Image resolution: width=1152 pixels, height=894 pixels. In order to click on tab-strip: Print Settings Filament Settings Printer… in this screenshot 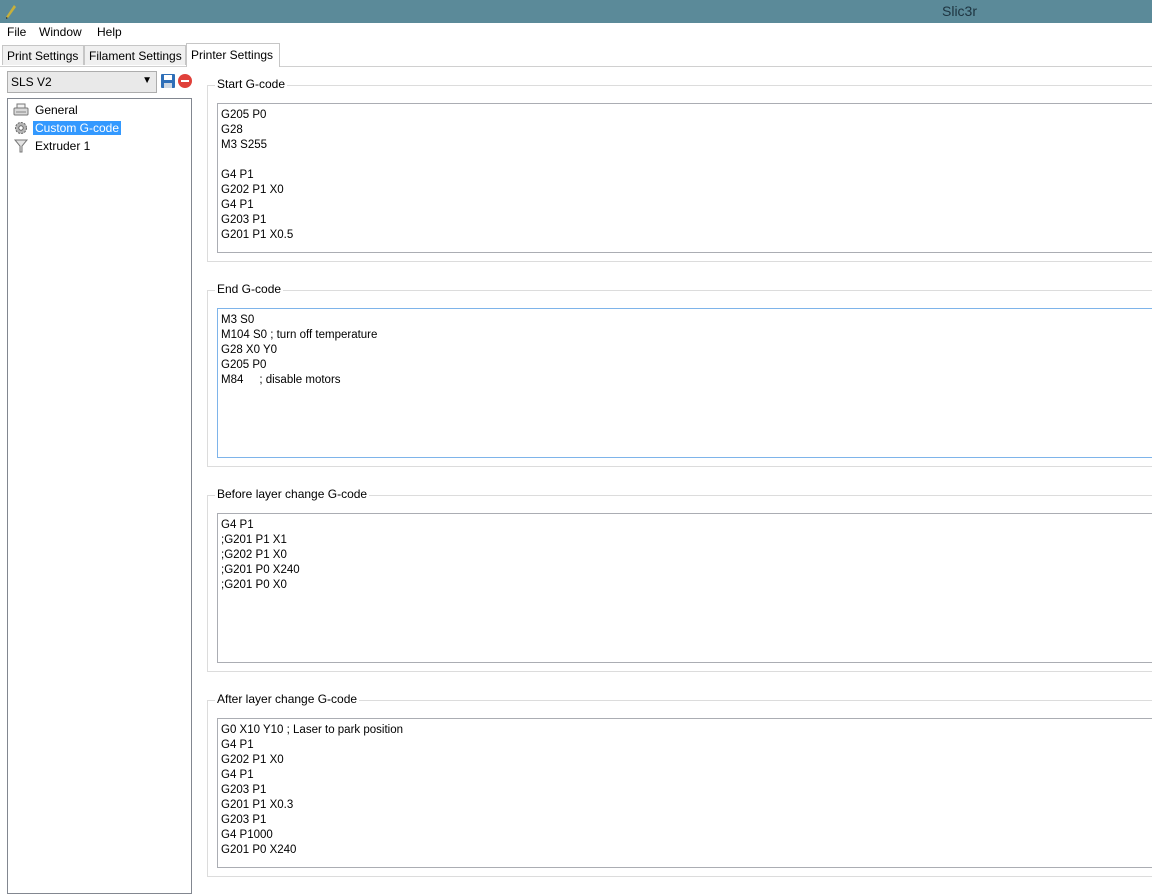, I will do `click(576, 55)`.